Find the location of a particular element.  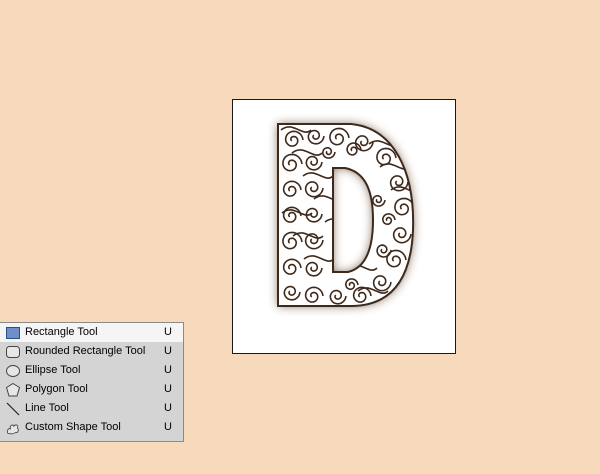

line-icon is located at coordinates (13, 409).